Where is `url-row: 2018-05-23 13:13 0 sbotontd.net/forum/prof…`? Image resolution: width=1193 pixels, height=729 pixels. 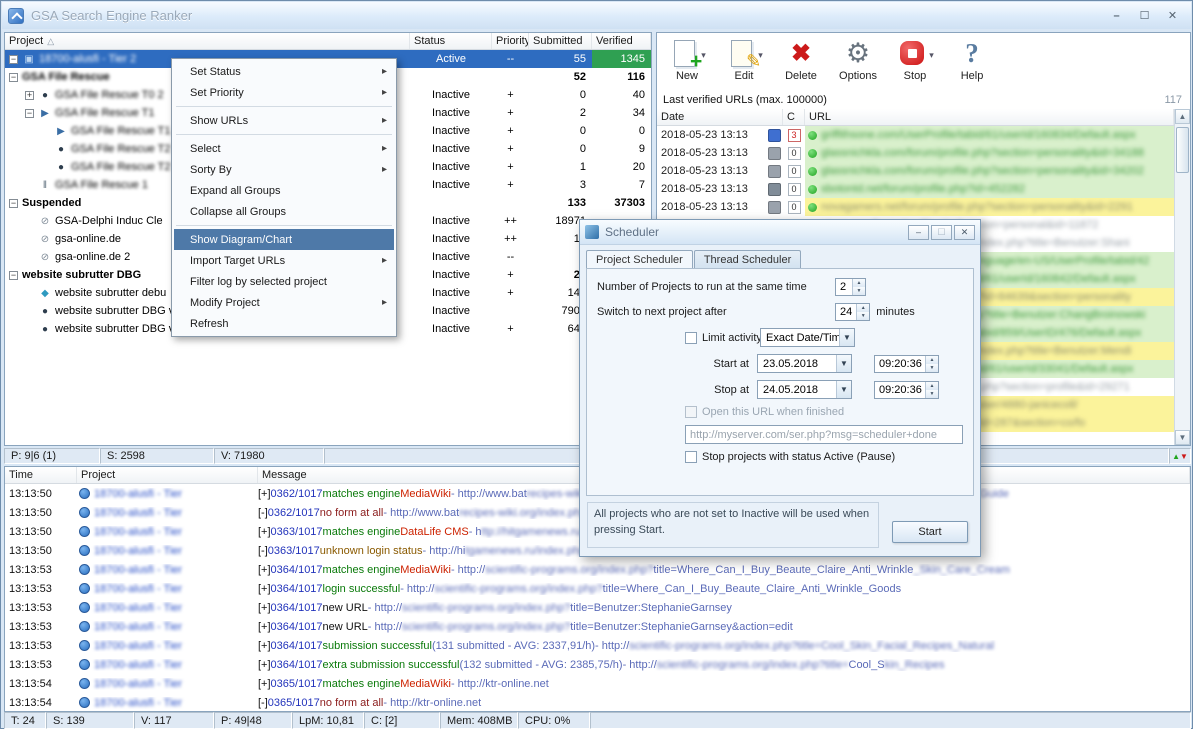 url-row: 2018-05-23 13:13 0 sbotontd.net/forum/prof… is located at coordinates (915, 189).